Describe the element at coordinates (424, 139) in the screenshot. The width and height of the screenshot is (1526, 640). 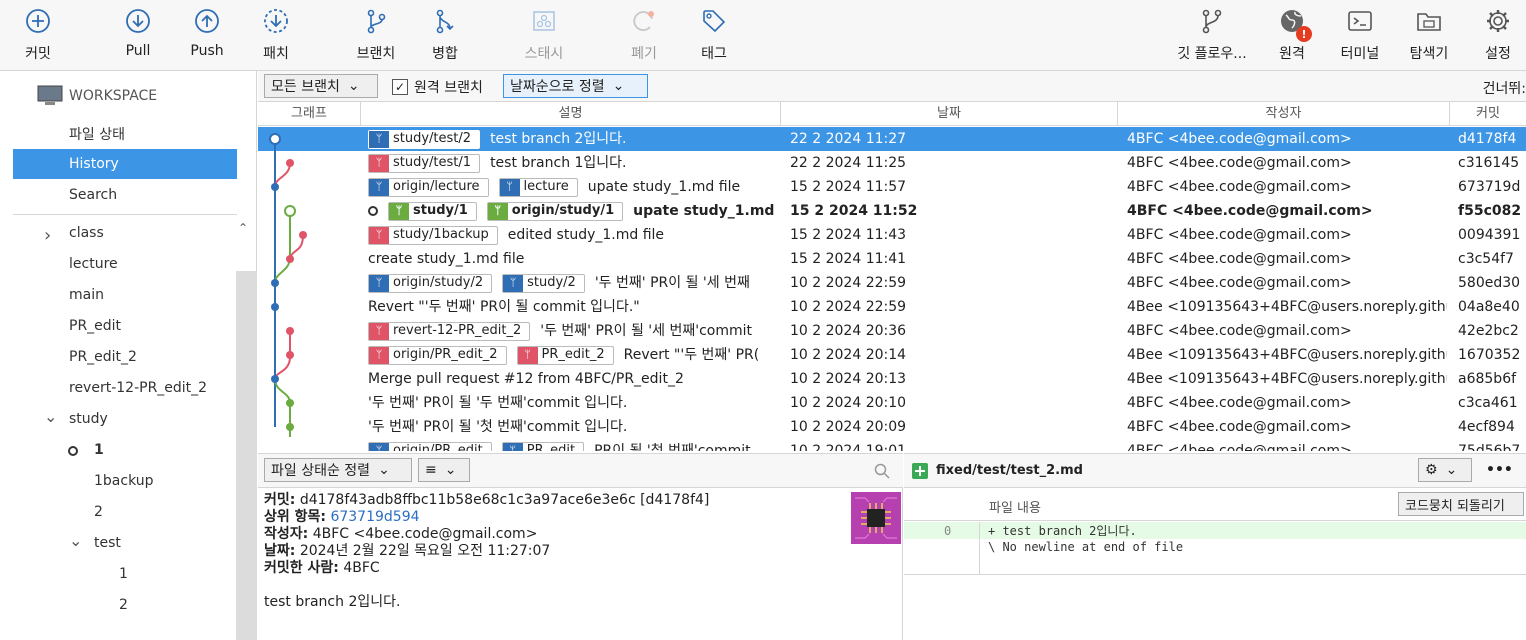
I see `branch-tag: ᛘ study/test/2` at that location.